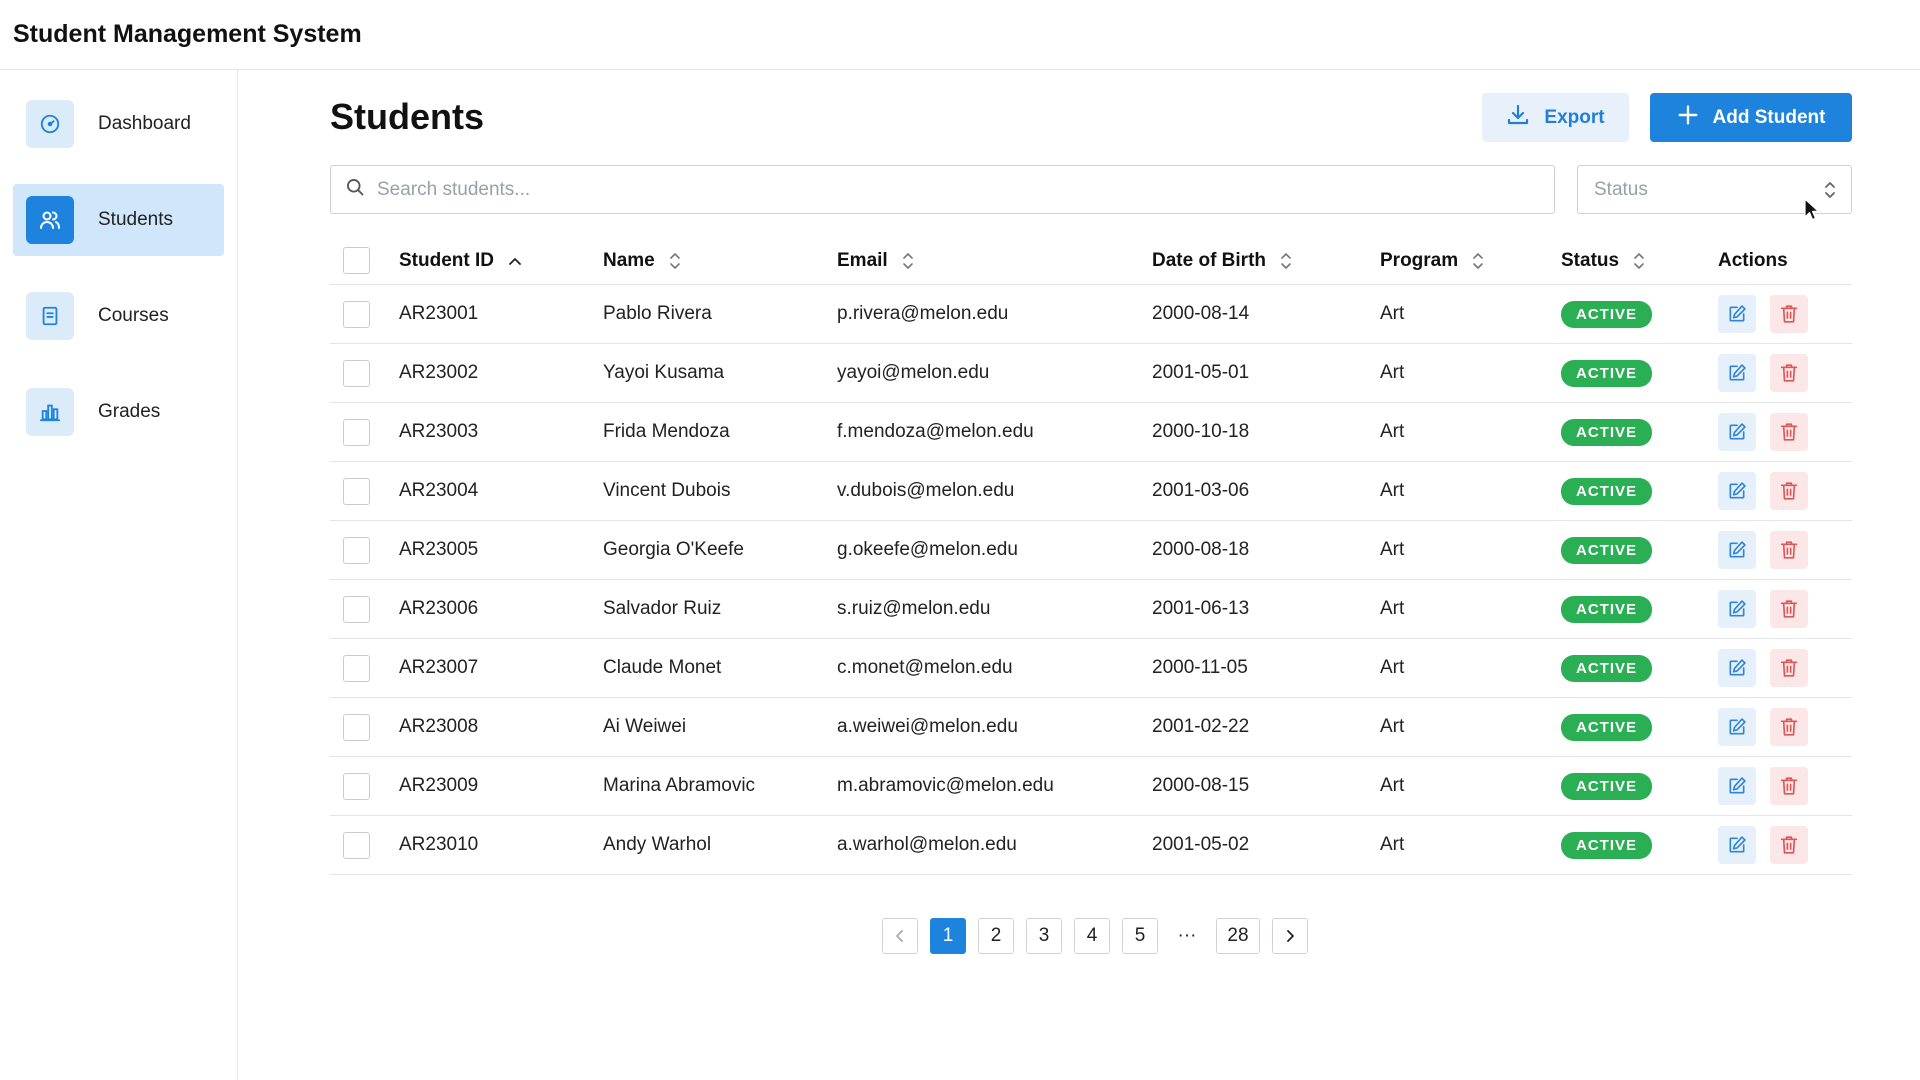  I want to click on column-label: Actions, so click(1753, 260).